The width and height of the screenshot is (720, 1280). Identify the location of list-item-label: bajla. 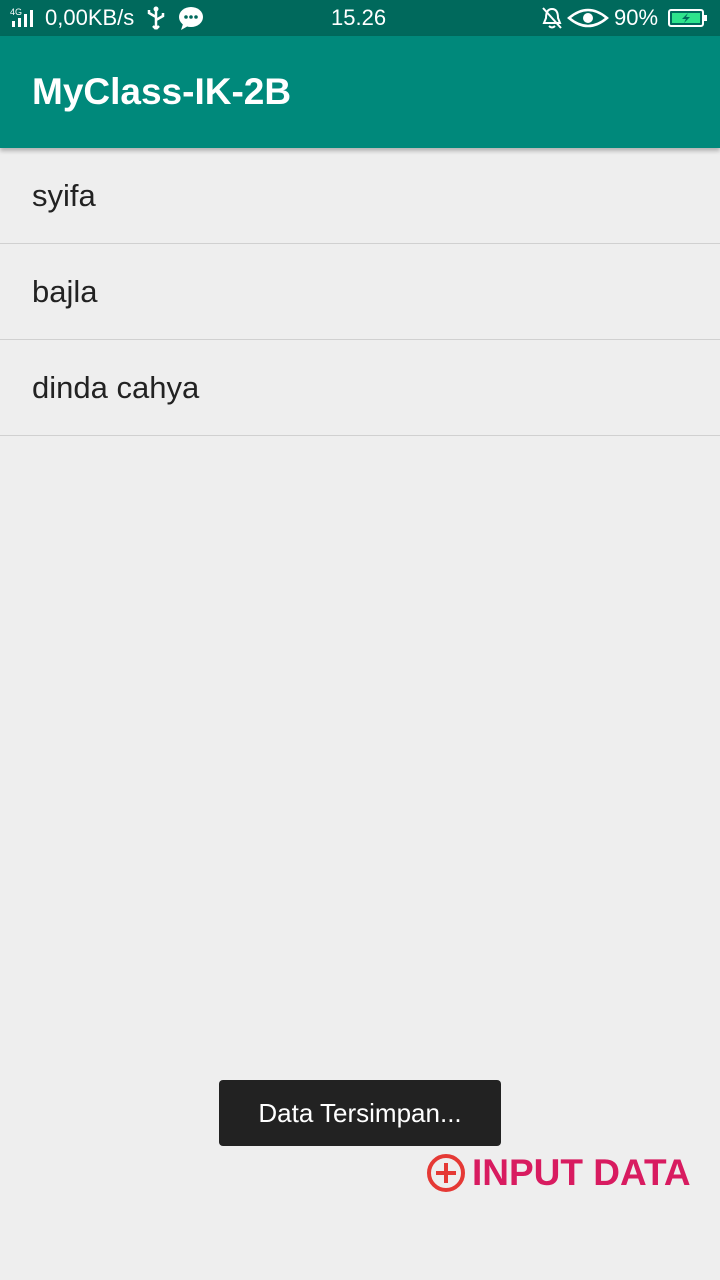
(65, 291).